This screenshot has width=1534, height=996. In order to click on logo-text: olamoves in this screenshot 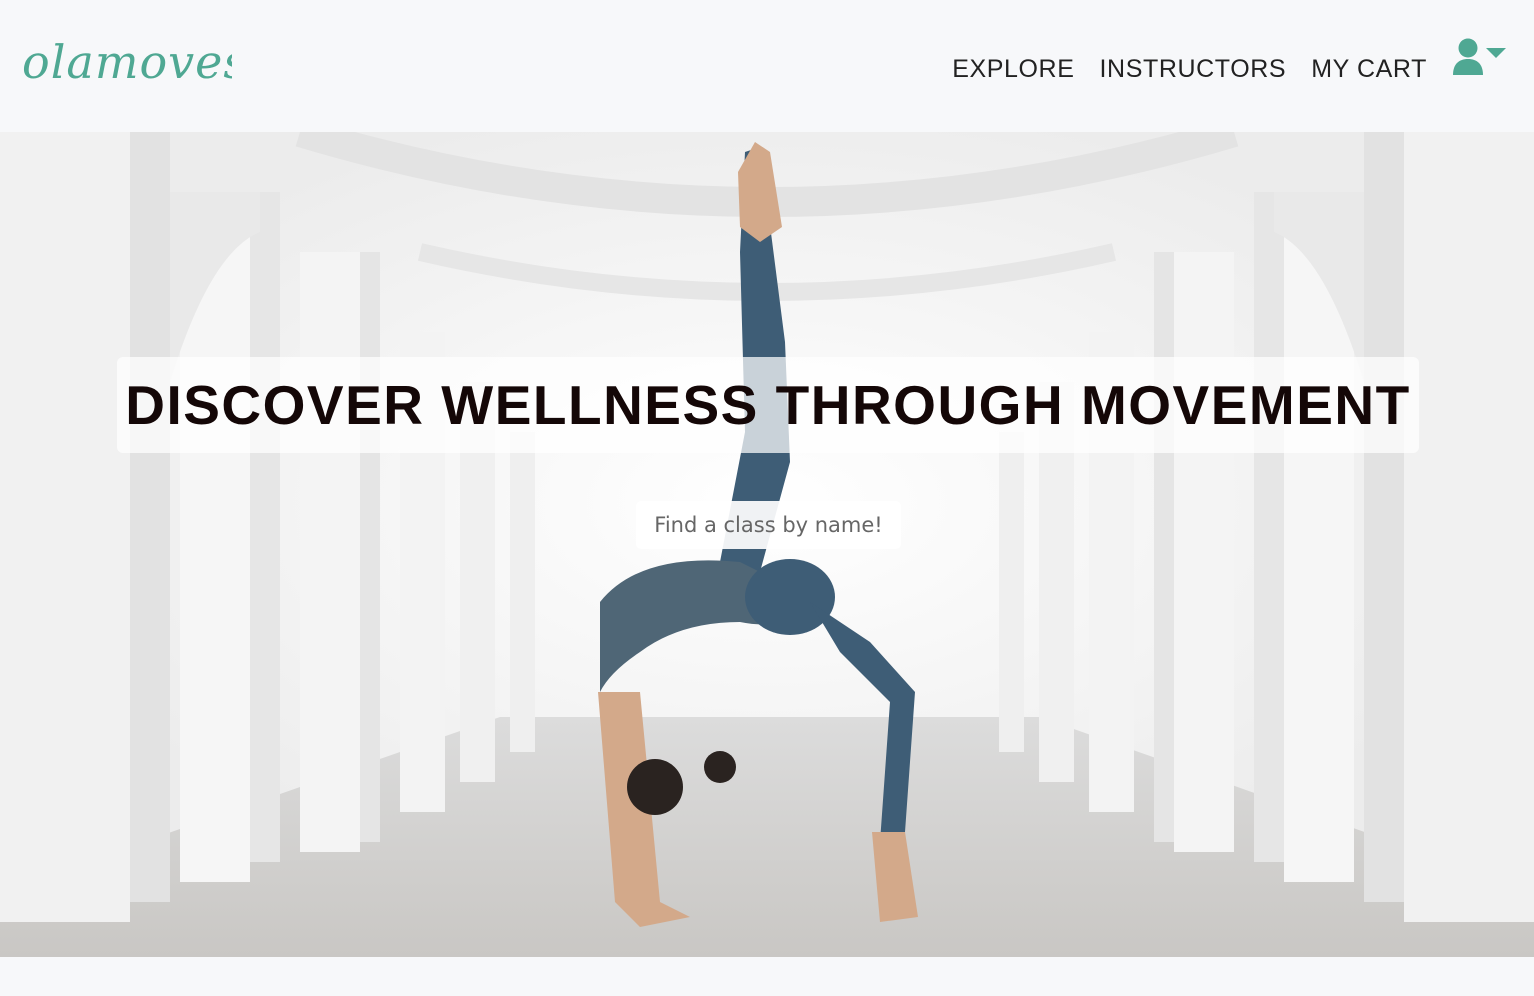, I will do `click(127, 62)`.